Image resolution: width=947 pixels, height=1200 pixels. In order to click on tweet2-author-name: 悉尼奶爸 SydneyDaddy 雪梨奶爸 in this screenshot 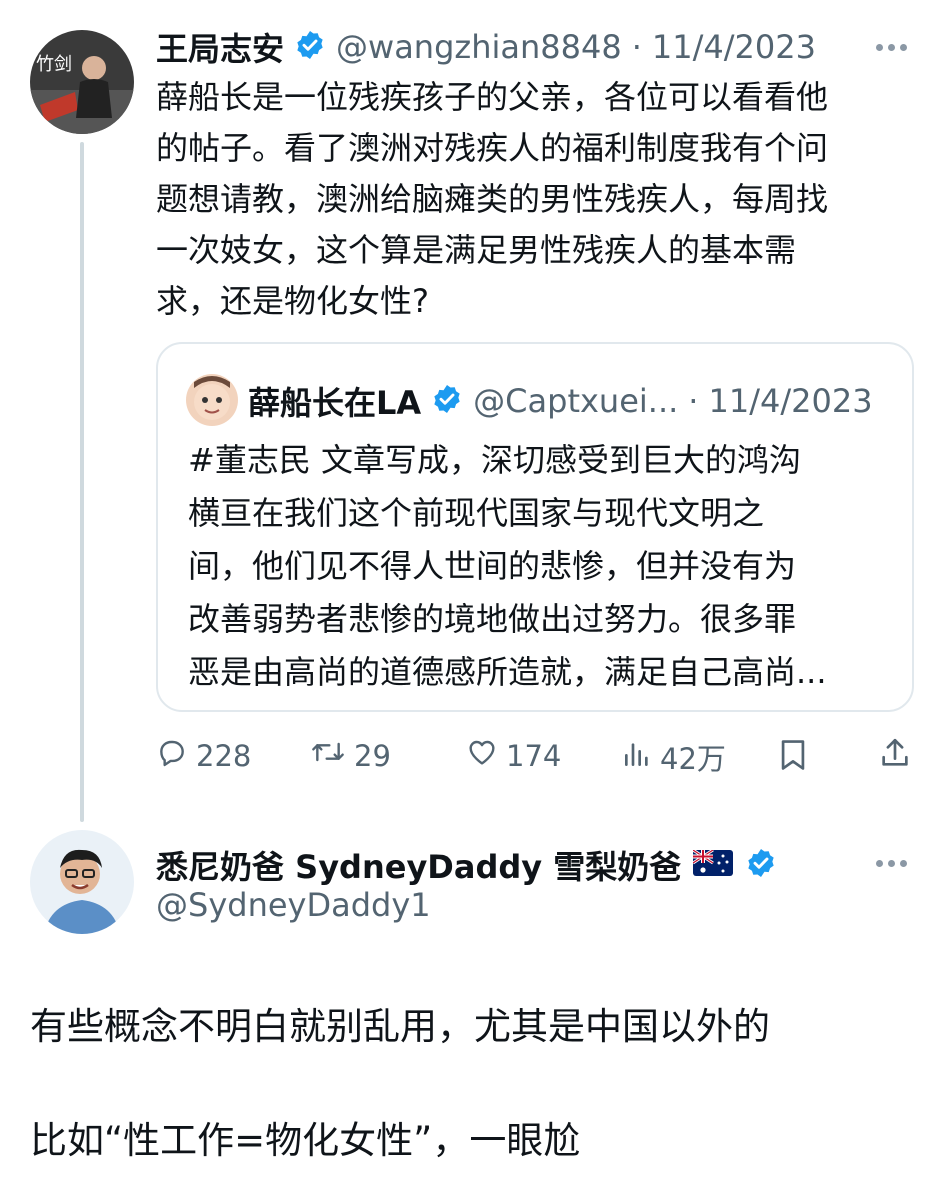, I will do `click(418, 865)`.